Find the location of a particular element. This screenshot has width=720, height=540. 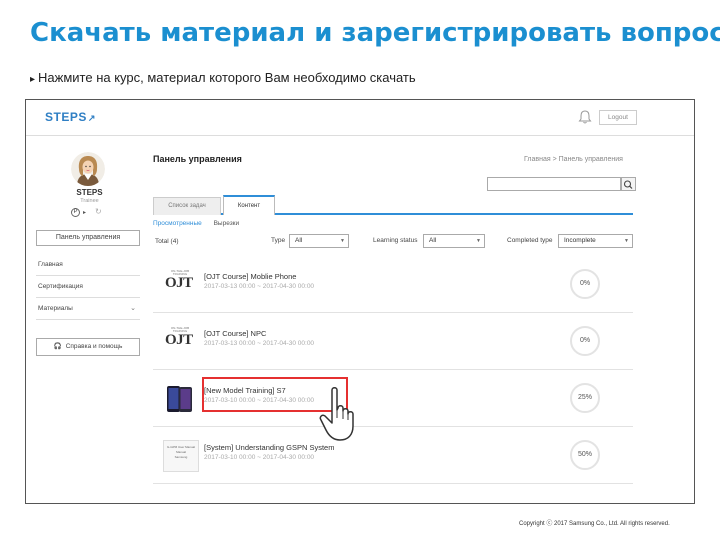

tab-content: Контент is located at coordinates (249, 205).